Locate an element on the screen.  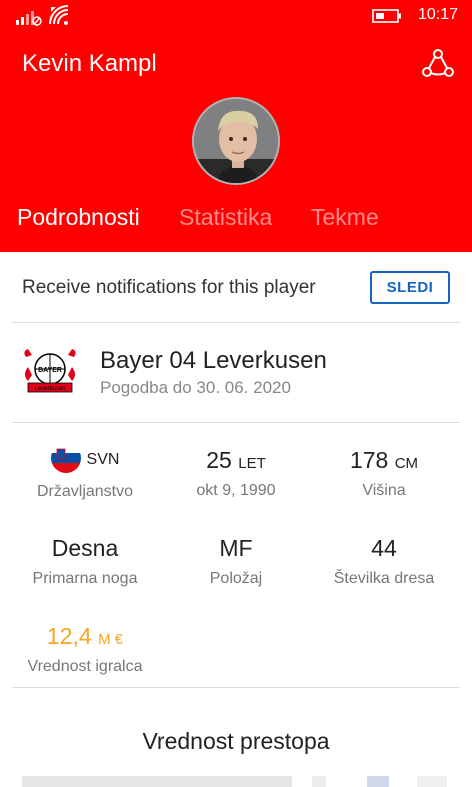
height-unit: CM is located at coordinates (406, 463).